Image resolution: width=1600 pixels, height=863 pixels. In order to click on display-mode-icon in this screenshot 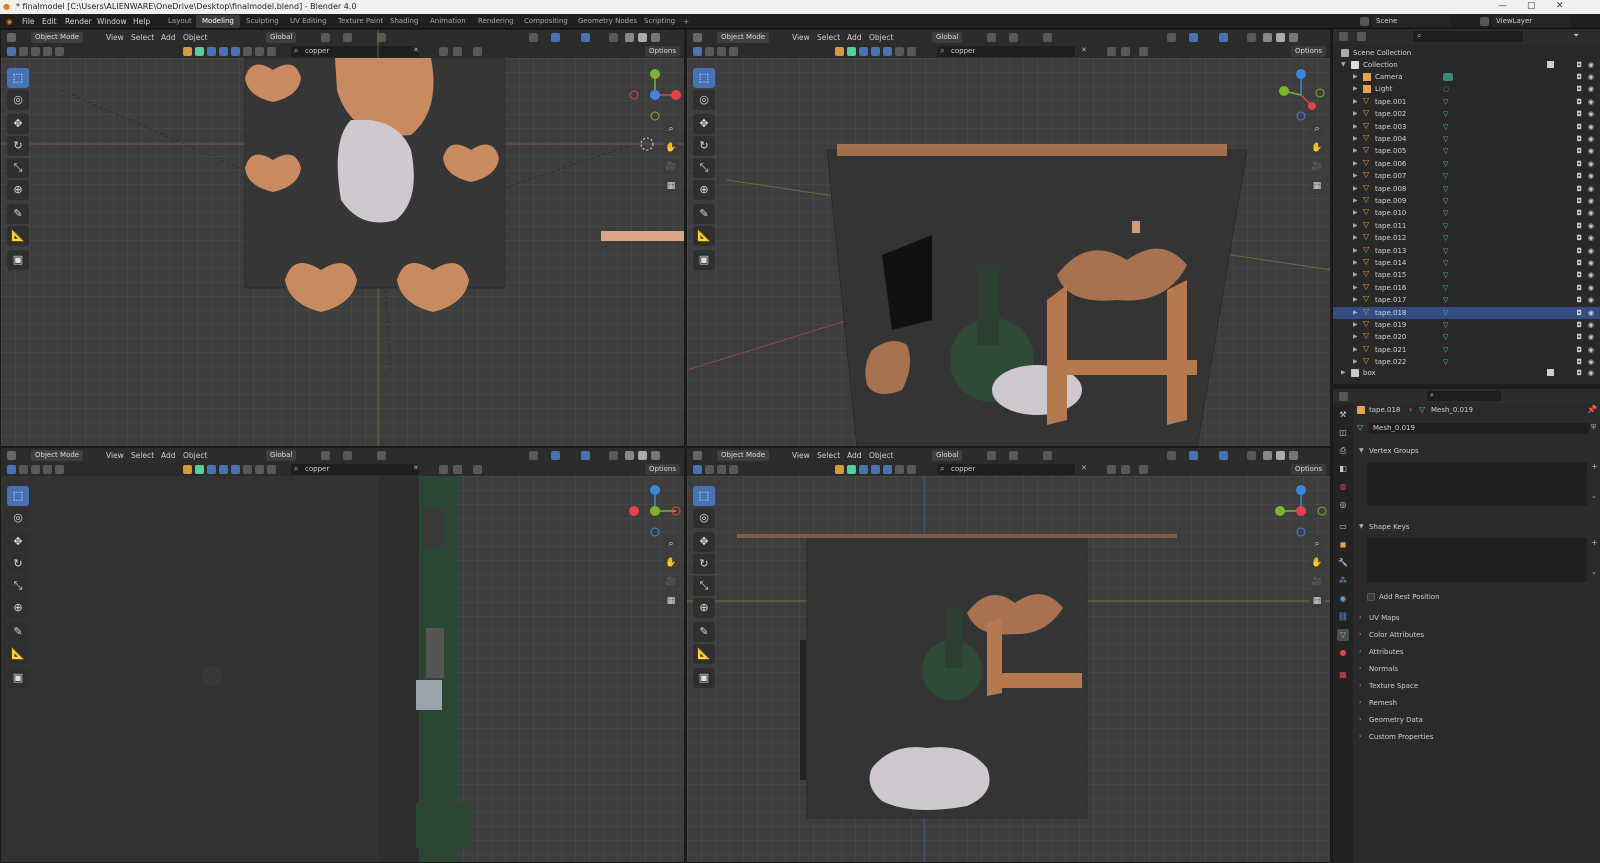, I will do `click(1361, 36)`.